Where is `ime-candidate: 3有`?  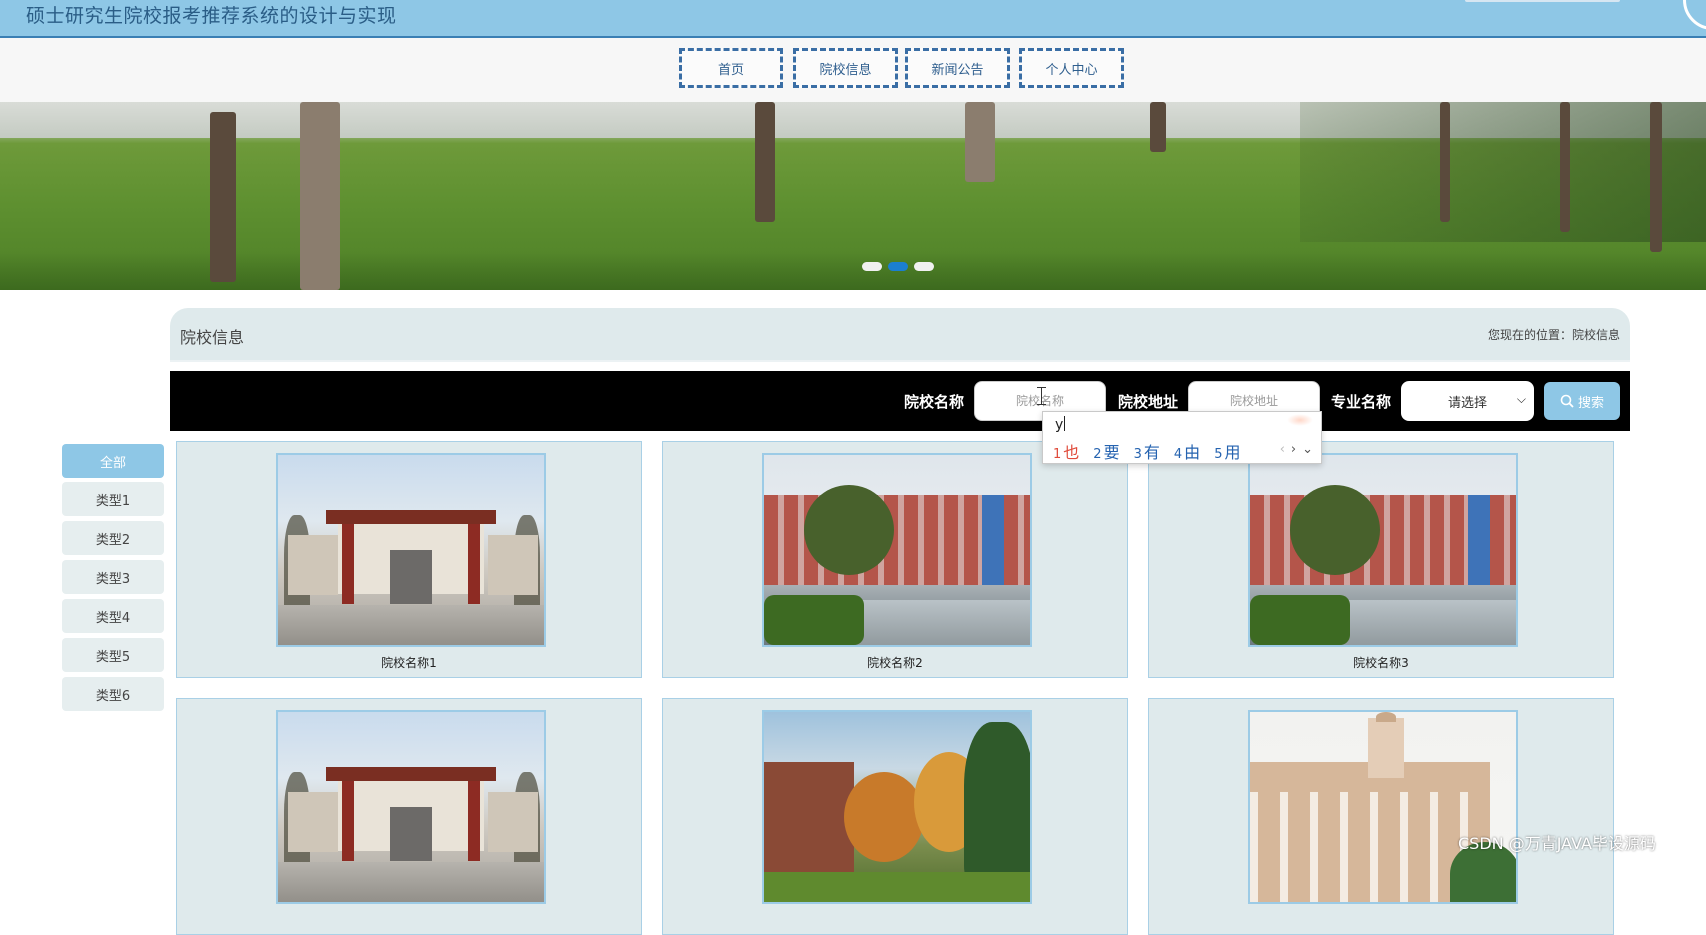 ime-candidate: 3有 is located at coordinates (1147, 451).